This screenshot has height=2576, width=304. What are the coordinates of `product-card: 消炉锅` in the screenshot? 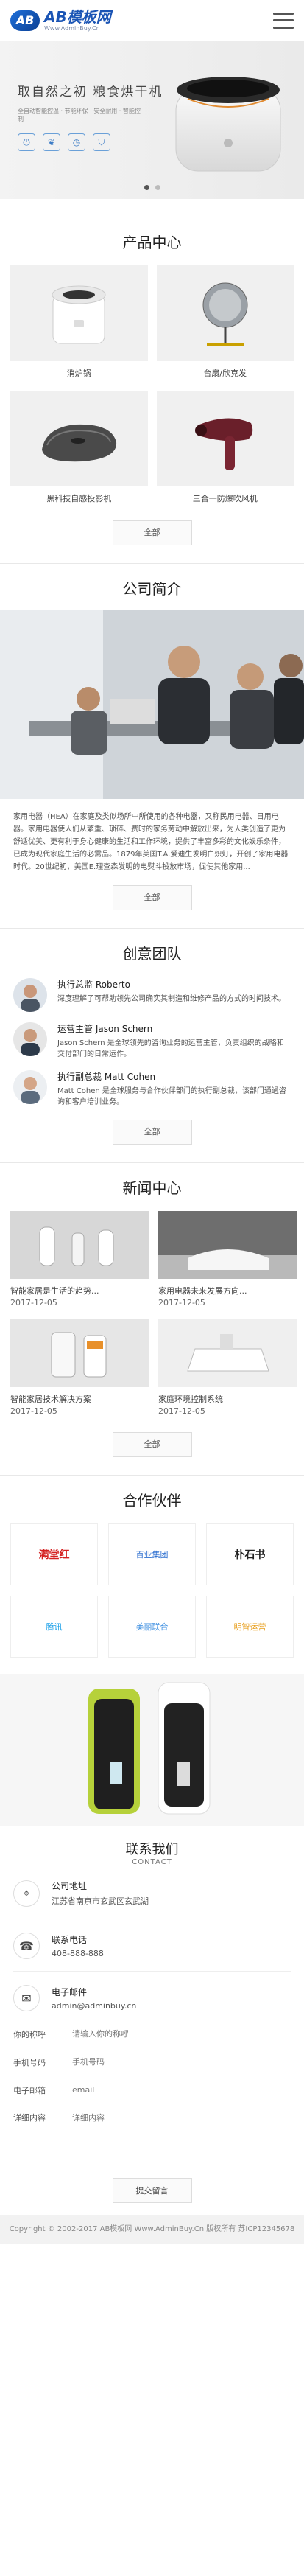 It's located at (79, 324).